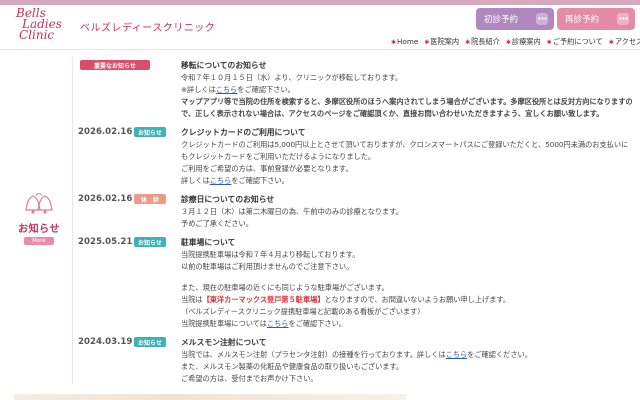  What do you see at coordinates (39, 203) in the screenshot?
I see `bells-icon` at bounding box center [39, 203].